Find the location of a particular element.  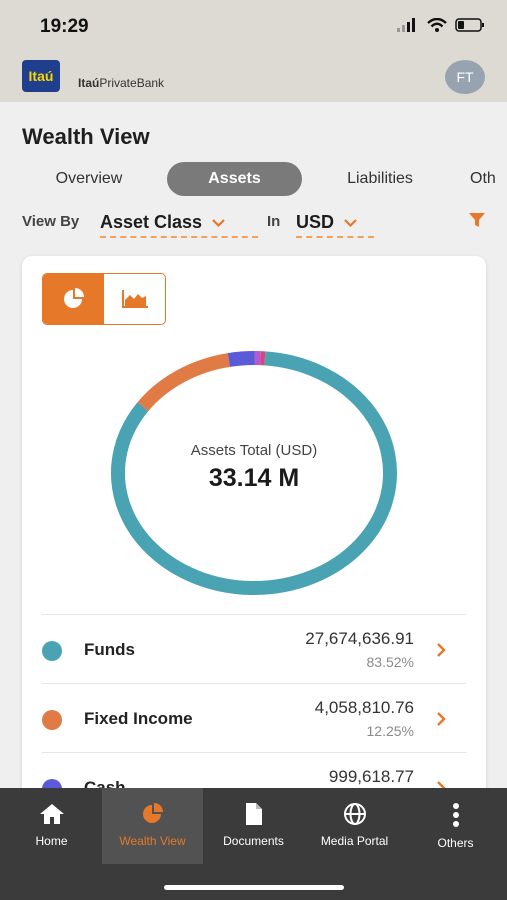

itau-logo: Itaú is located at coordinates (41, 76).